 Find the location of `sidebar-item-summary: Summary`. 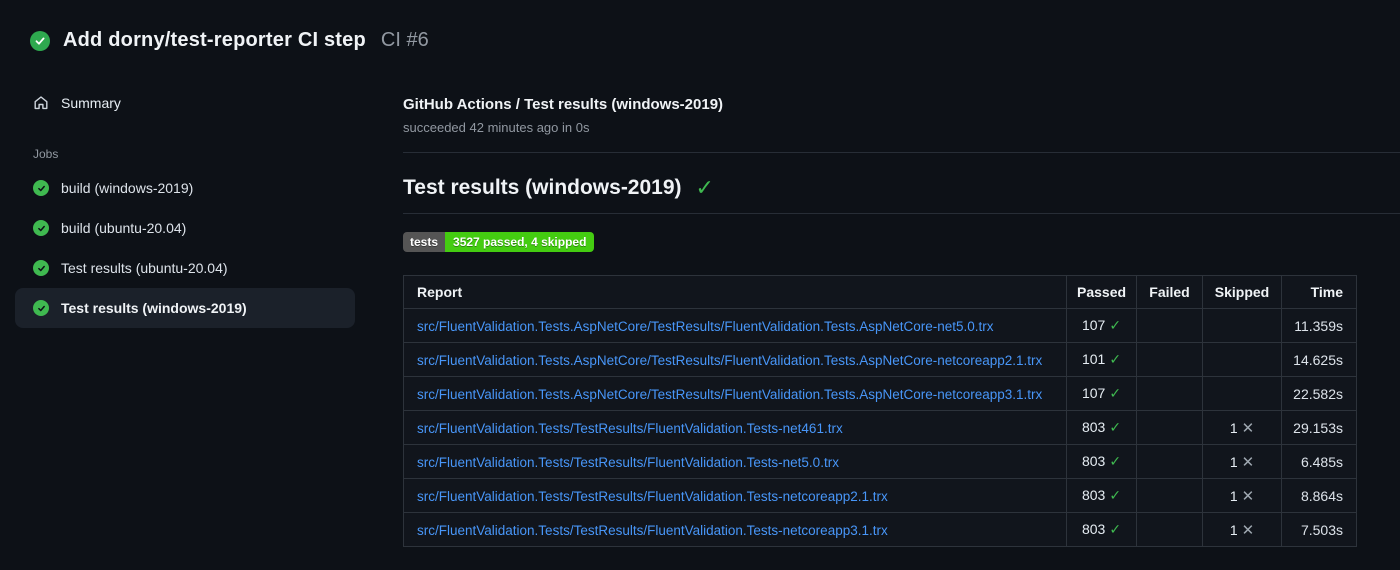

sidebar-item-summary: Summary is located at coordinates (209, 103).